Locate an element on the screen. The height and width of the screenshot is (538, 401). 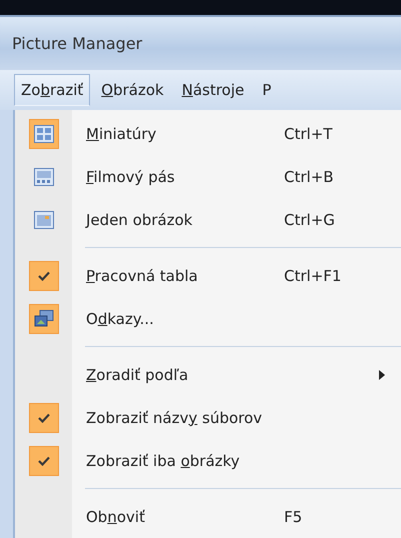
menu-item-label: Jeden obrázok is located at coordinates (185, 219).